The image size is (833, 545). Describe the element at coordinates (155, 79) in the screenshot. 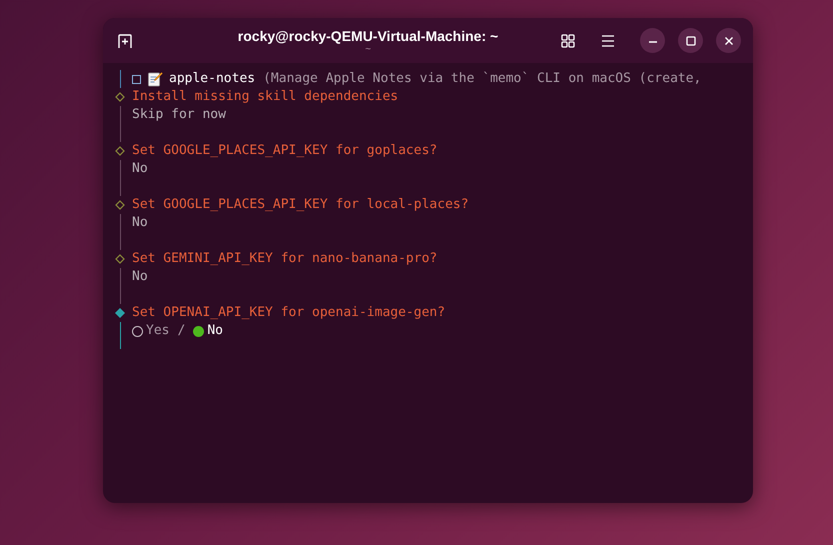

I see `memo-icon` at that location.